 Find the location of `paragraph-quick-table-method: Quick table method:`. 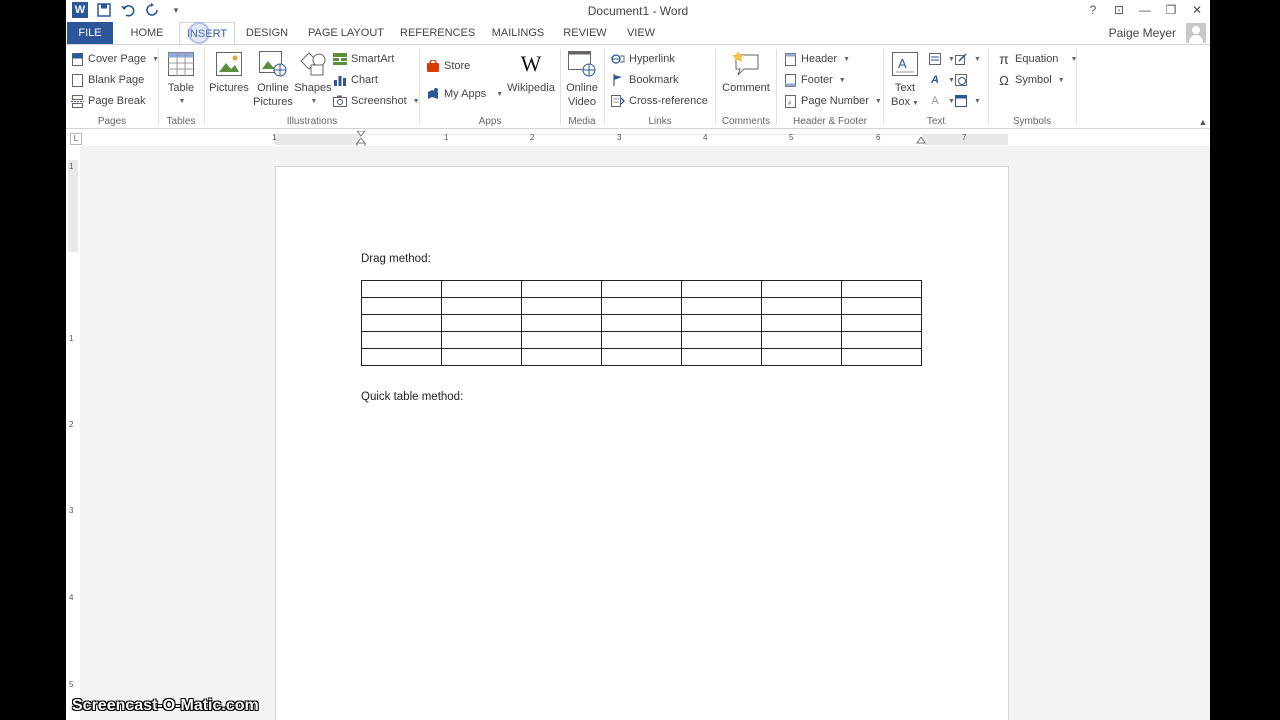

paragraph-quick-table-method: Quick table method: is located at coordinates (412, 397).